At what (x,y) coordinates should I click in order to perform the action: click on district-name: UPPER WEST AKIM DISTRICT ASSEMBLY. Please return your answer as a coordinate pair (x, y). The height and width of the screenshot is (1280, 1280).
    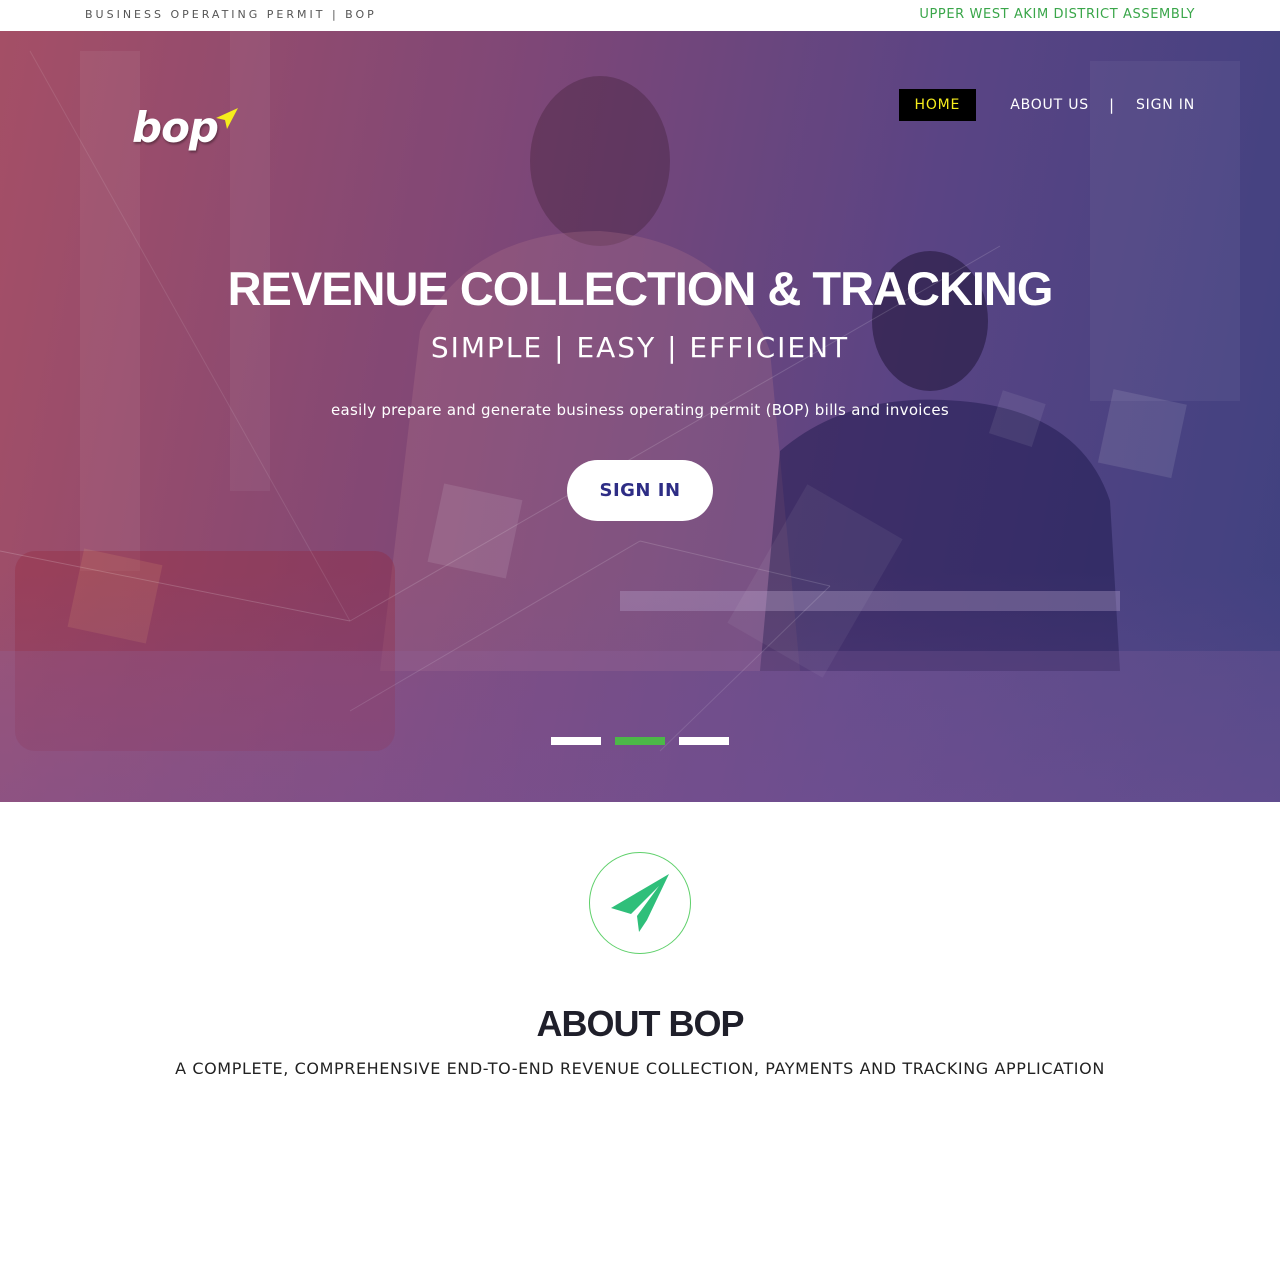
    Looking at the image, I should click on (1057, 14).